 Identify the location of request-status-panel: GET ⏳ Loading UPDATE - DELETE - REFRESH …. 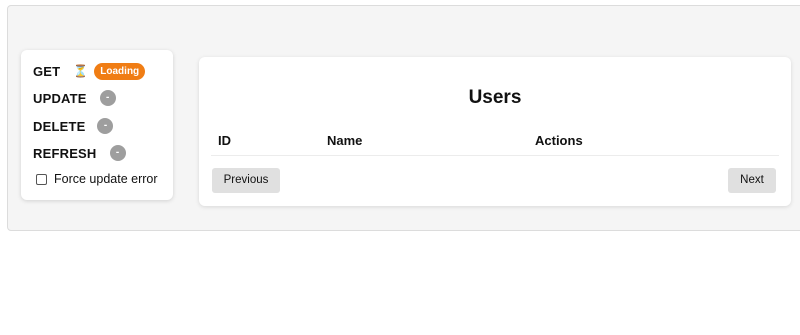
(97, 125).